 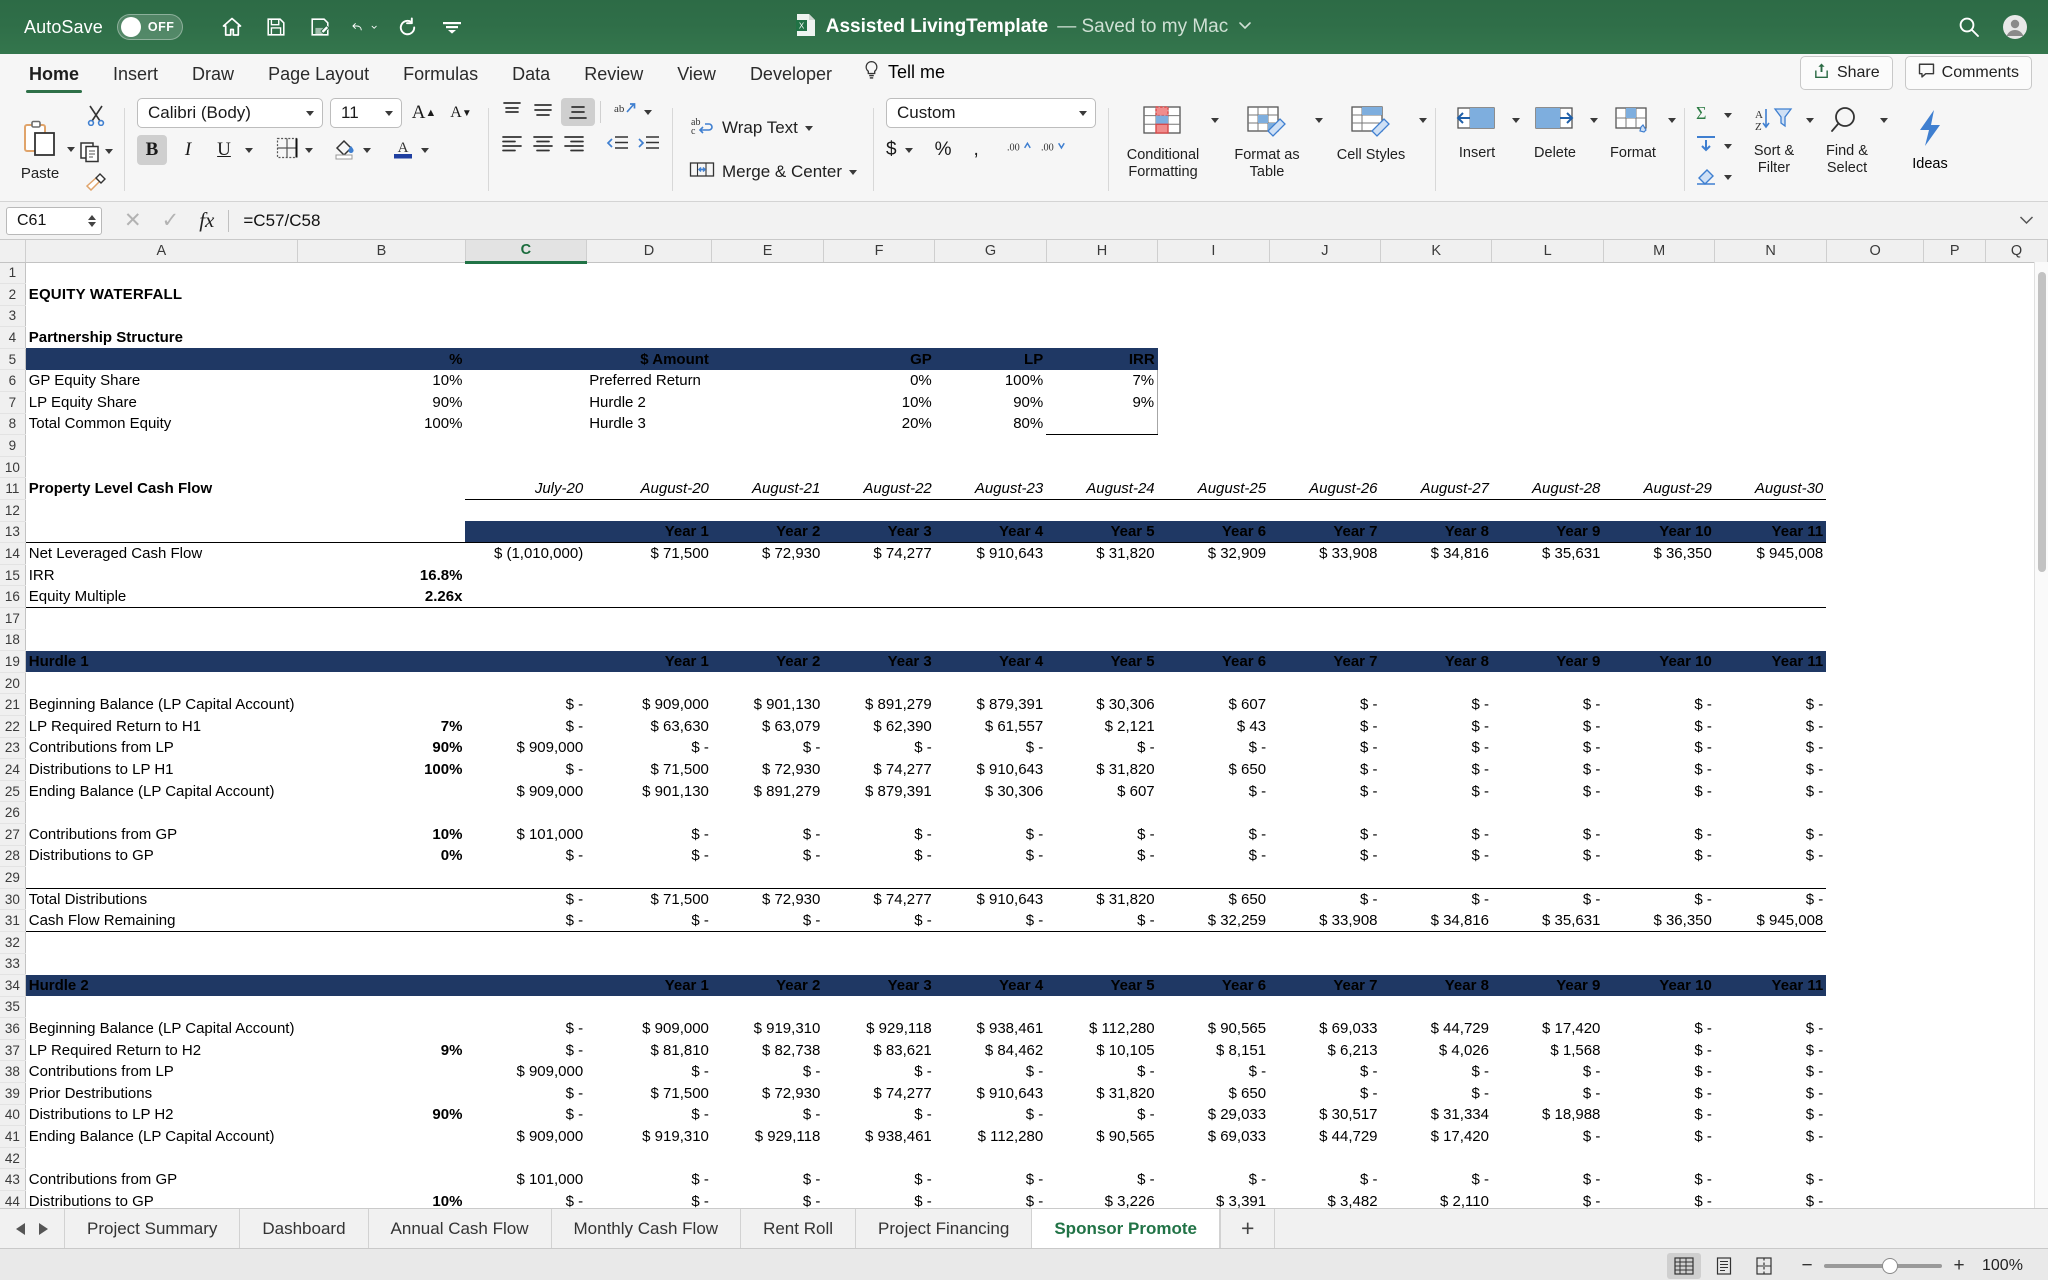 I want to click on cell-K29, so click(x=1436, y=878).